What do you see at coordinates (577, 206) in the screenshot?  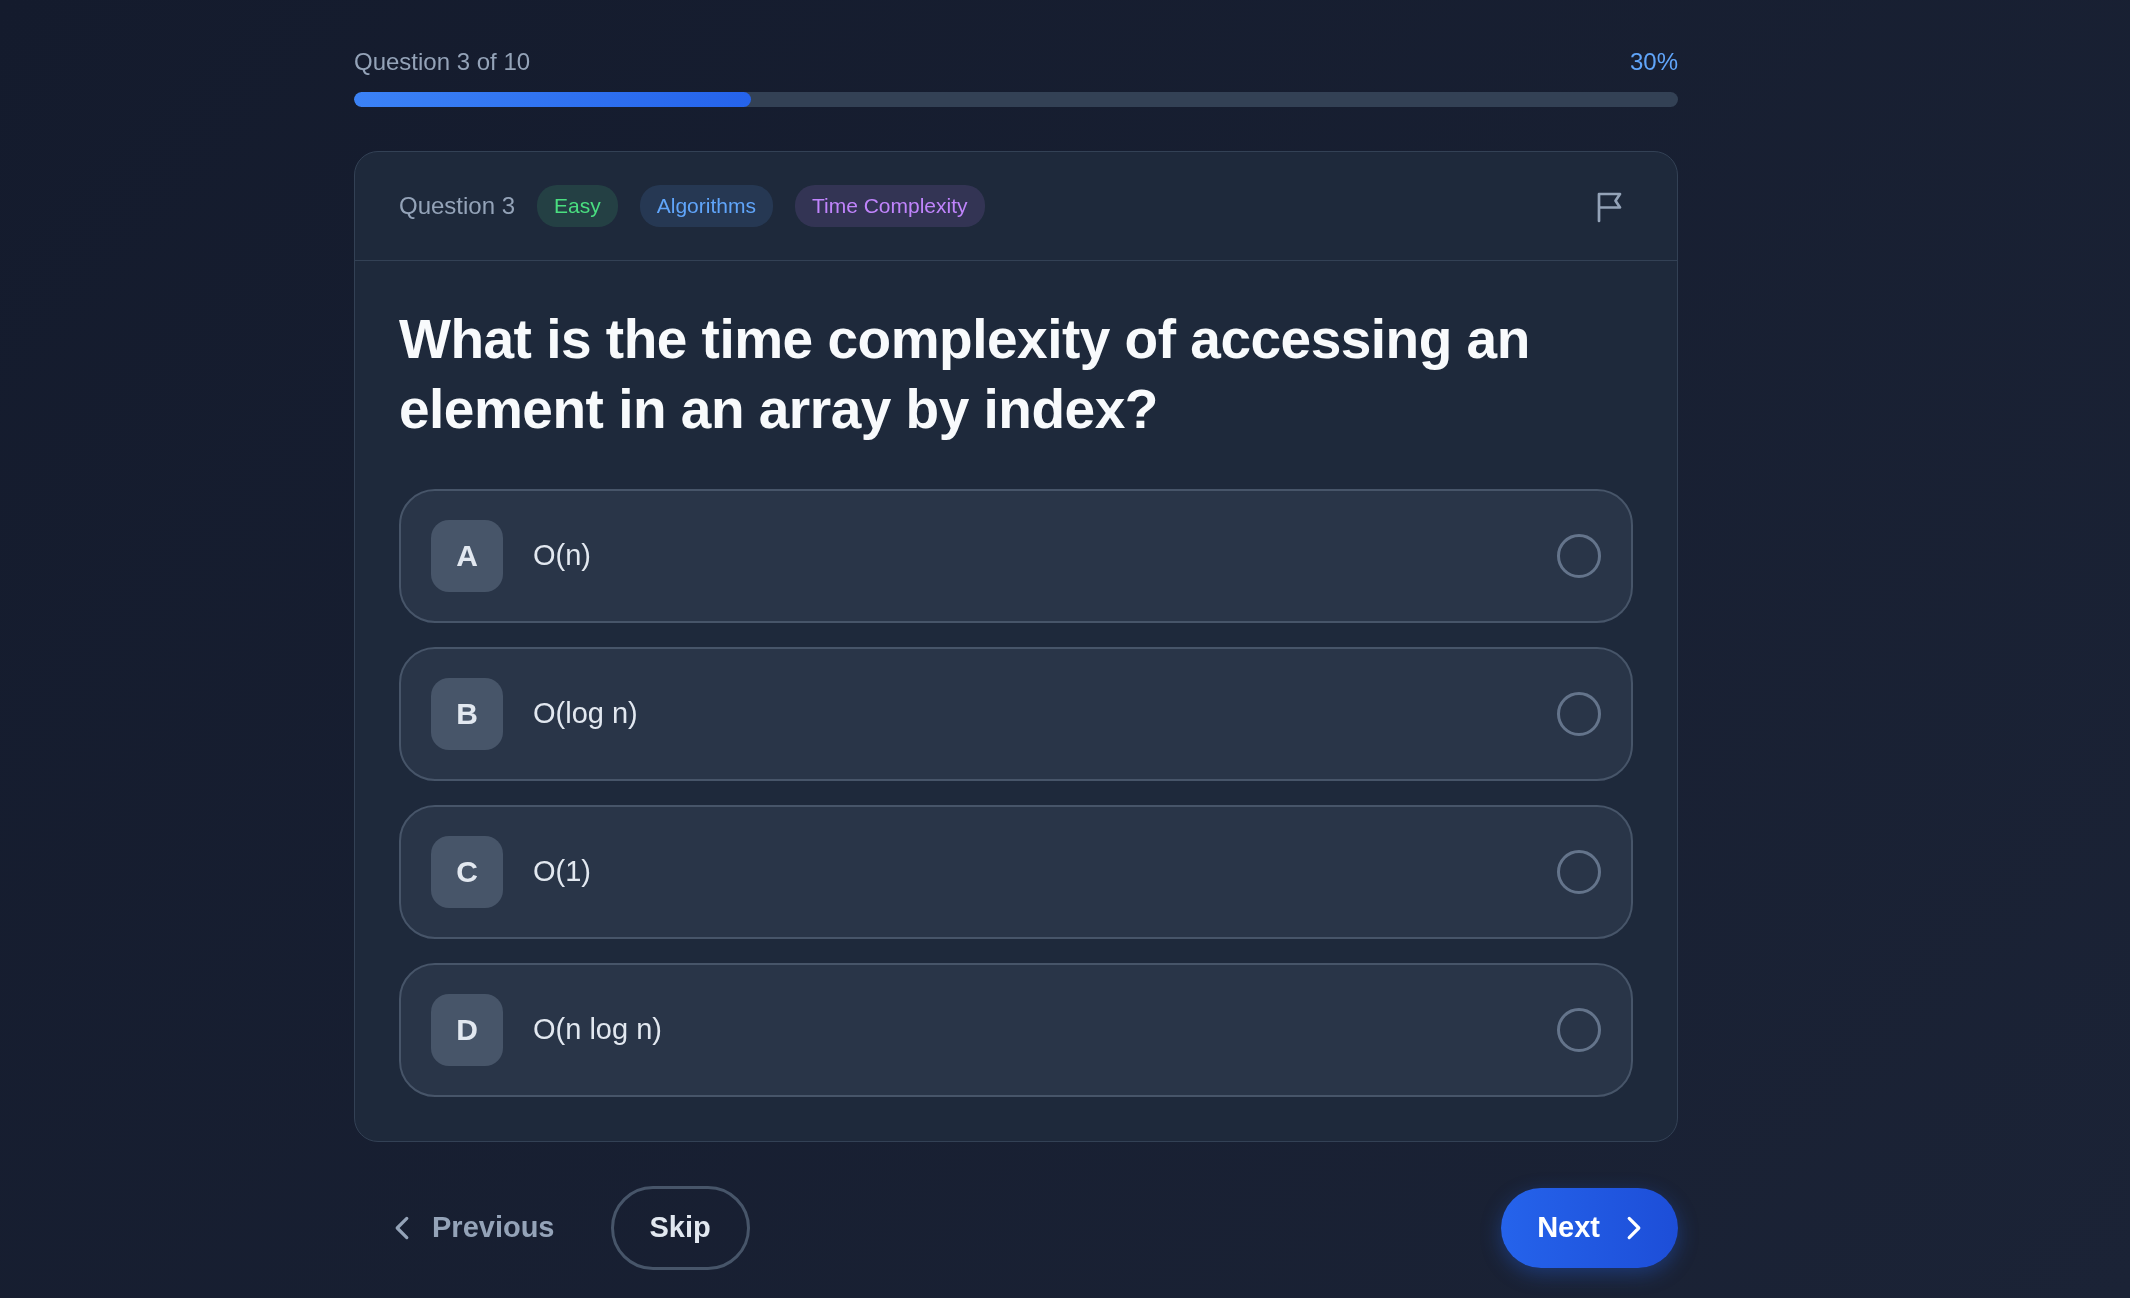 I see `topic-tag: Easy` at bounding box center [577, 206].